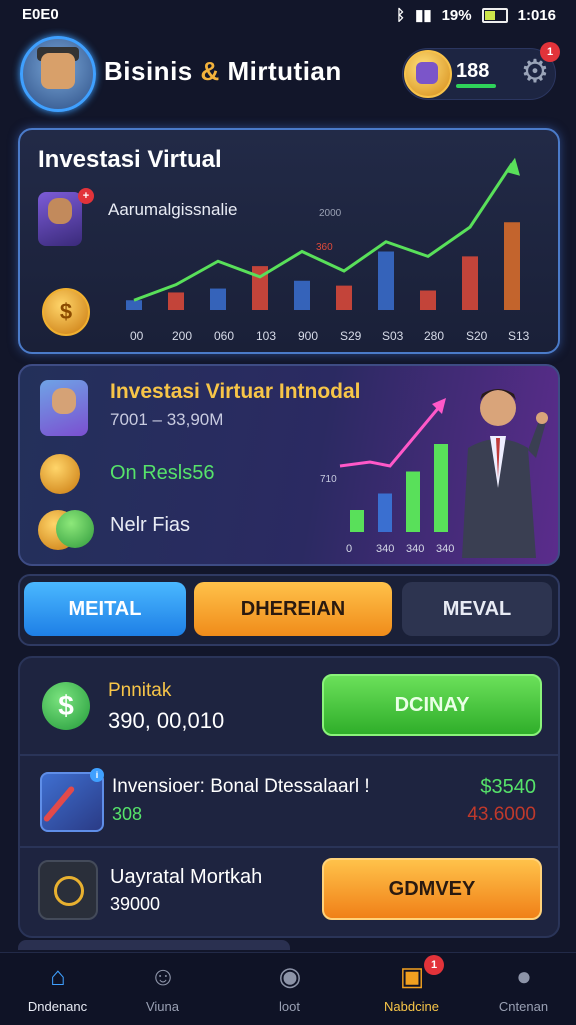 This screenshot has width=576, height=1025. What do you see at coordinates (550, 52) in the screenshot?
I see `settings-badge: 1` at bounding box center [550, 52].